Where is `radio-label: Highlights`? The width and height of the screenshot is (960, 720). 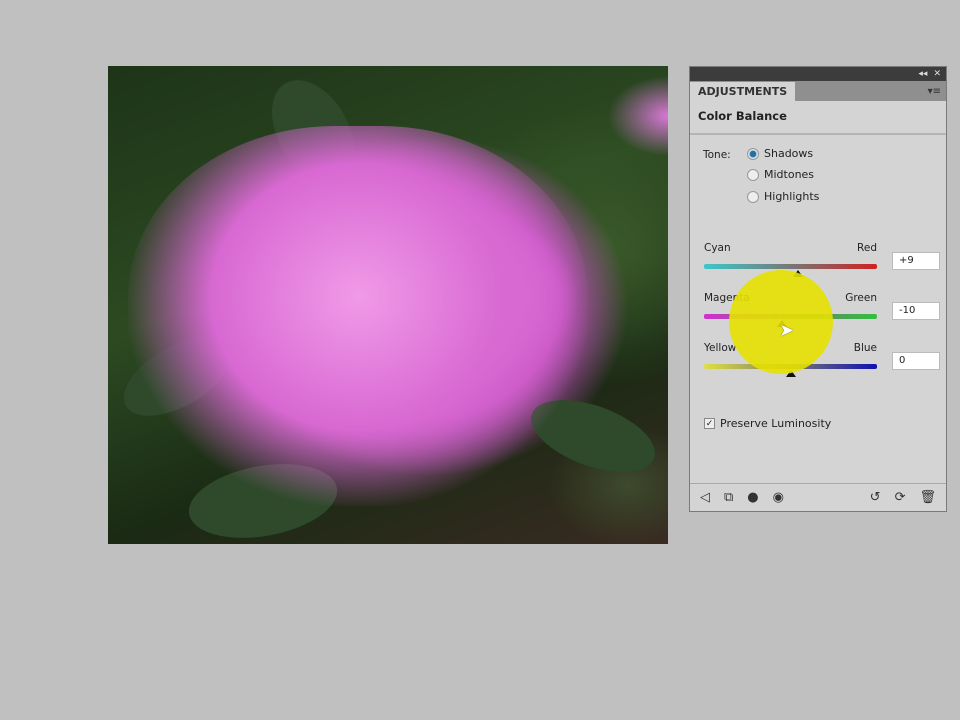
radio-label: Highlights is located at coordinates (792, 196).